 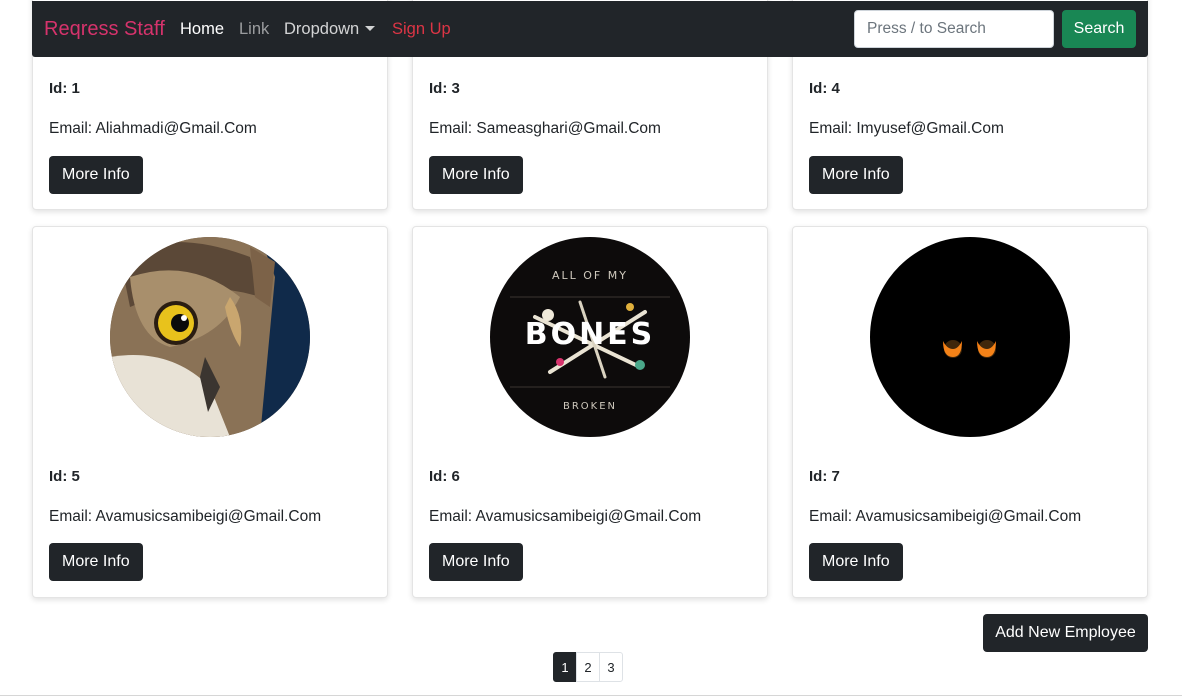 I want to click on album-text-top: ALL OF MY, so click(x=590, y=275).